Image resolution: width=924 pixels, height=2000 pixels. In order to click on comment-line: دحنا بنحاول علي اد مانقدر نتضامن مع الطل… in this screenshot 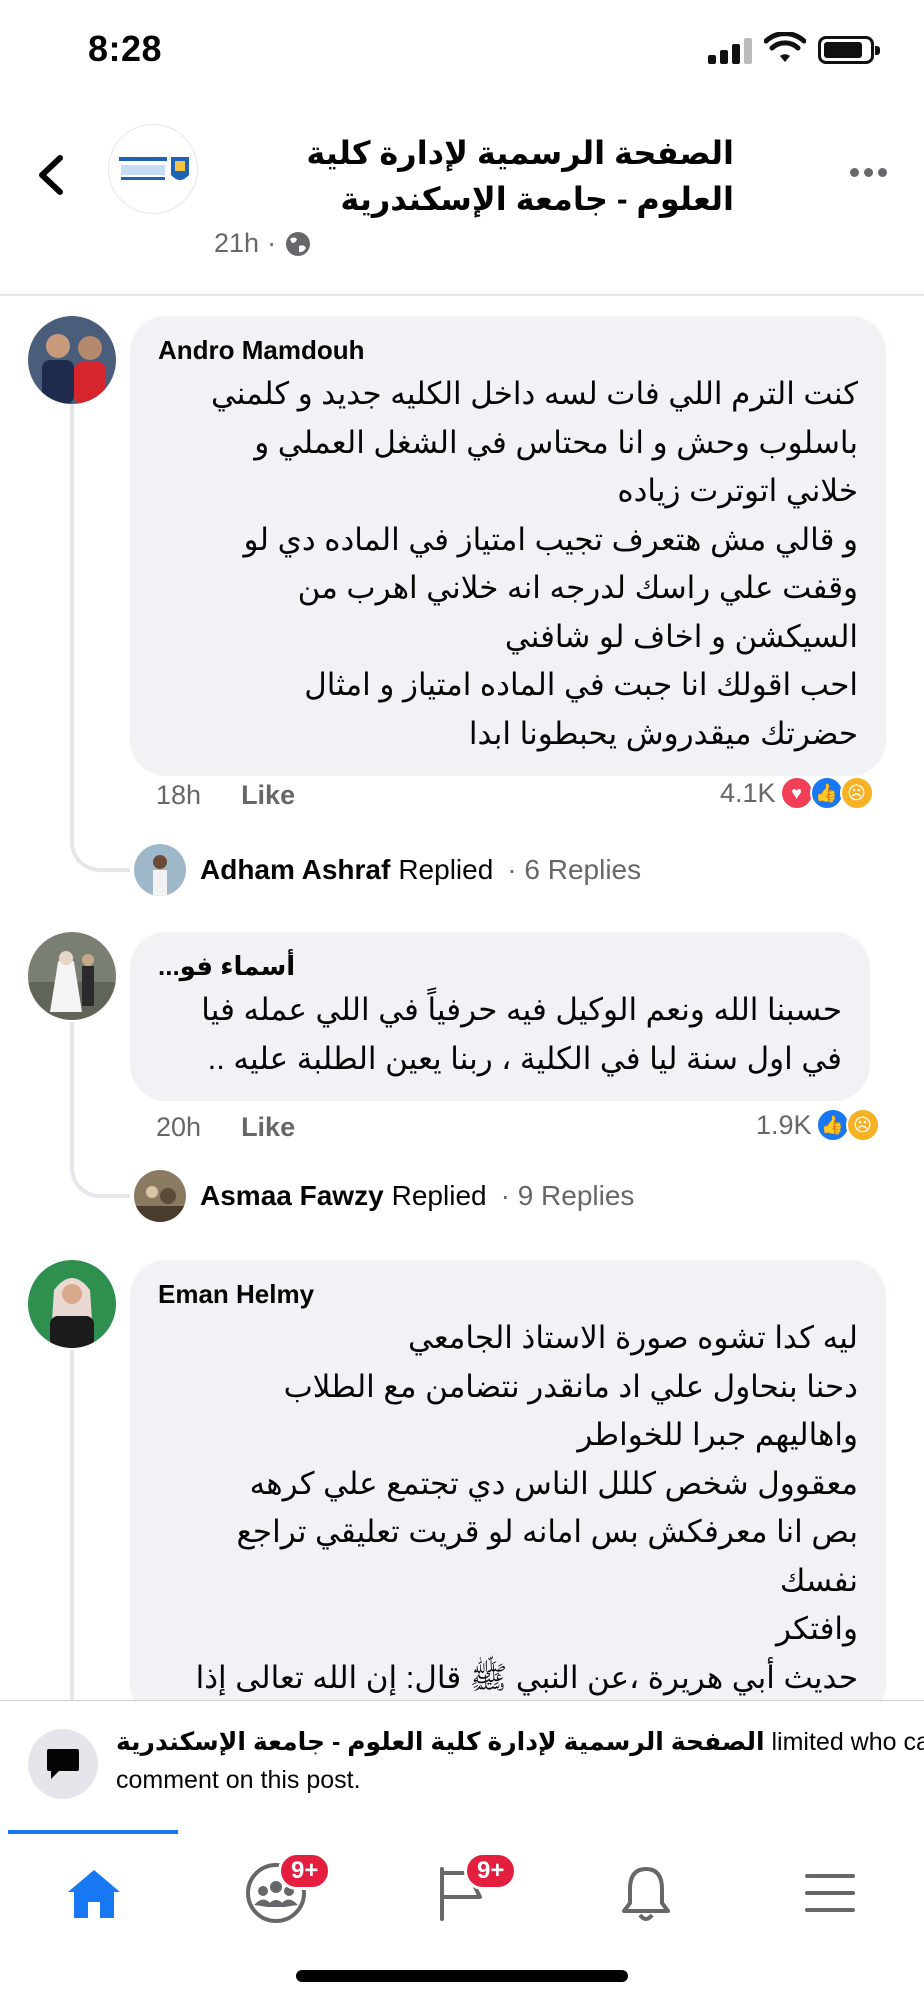, I will do `click(570, 1386)`.